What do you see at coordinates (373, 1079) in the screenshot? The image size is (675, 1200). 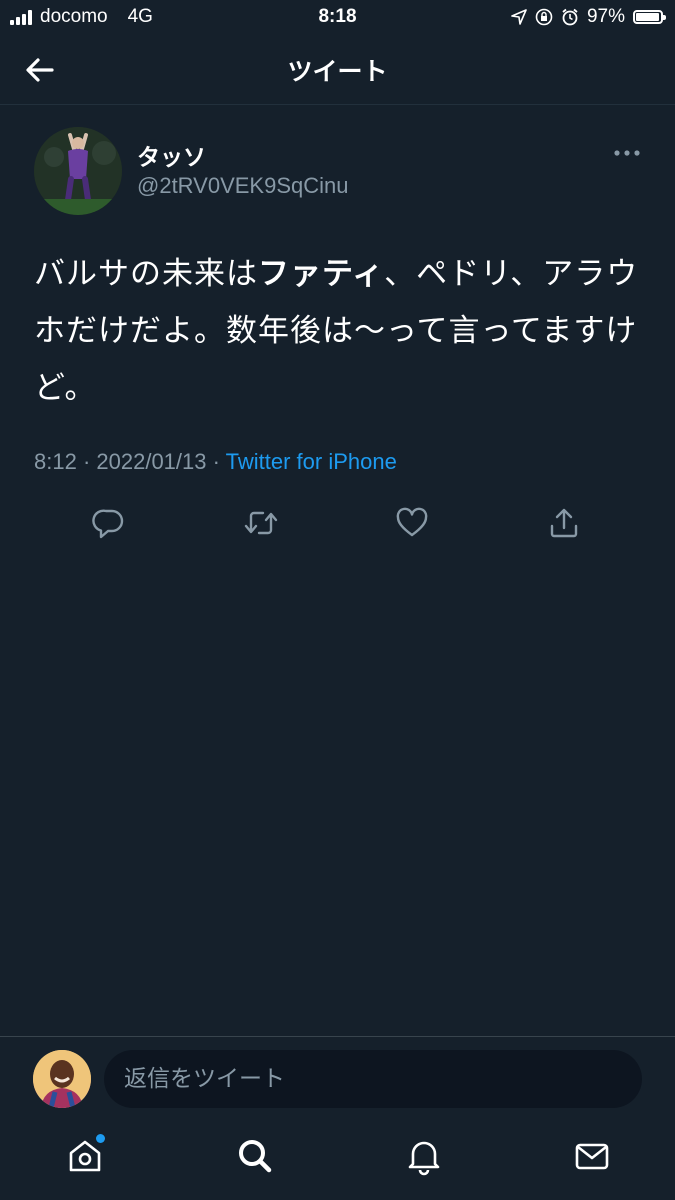 I see `reply-input: 返信をツイート` at bounding box center [373, 1079].